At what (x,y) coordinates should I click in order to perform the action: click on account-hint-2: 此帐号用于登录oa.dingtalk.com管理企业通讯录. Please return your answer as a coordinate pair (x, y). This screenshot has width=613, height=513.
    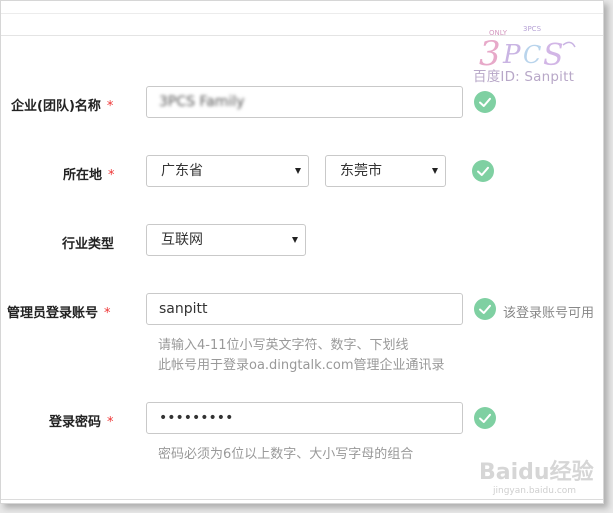
    Looking at the image, I should click on (301, 365).